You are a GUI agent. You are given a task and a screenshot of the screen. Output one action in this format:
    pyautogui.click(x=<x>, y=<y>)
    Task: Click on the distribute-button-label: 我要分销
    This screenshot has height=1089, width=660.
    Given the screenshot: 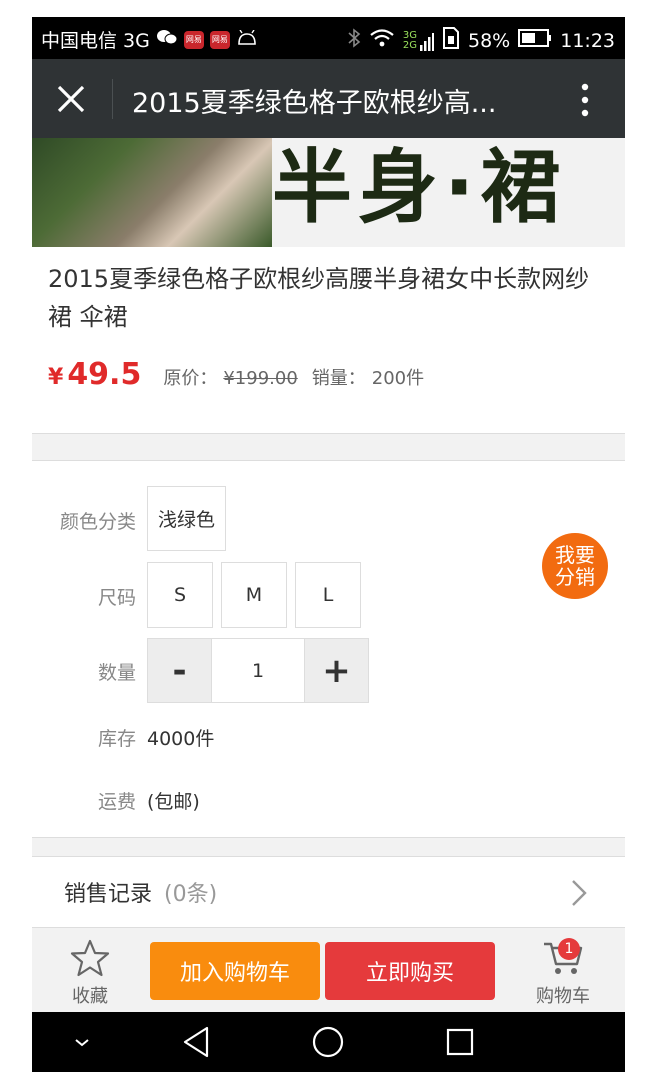 What is the action you would take?
    pyautogui.click(x=575, y=566)
    